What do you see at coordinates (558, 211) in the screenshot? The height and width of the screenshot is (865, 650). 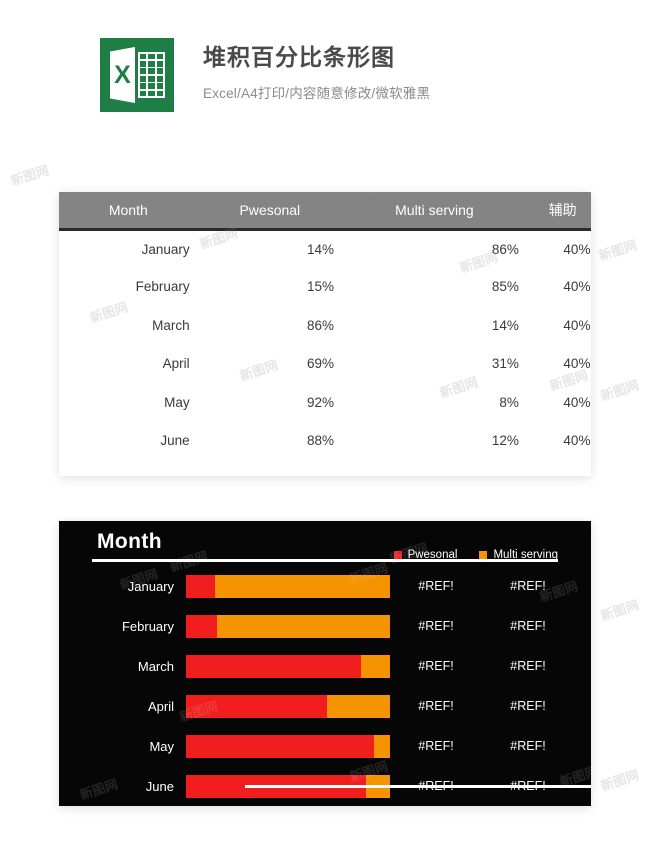 I see `column-header-aux: 辅助` at bounding box center [558, 211].